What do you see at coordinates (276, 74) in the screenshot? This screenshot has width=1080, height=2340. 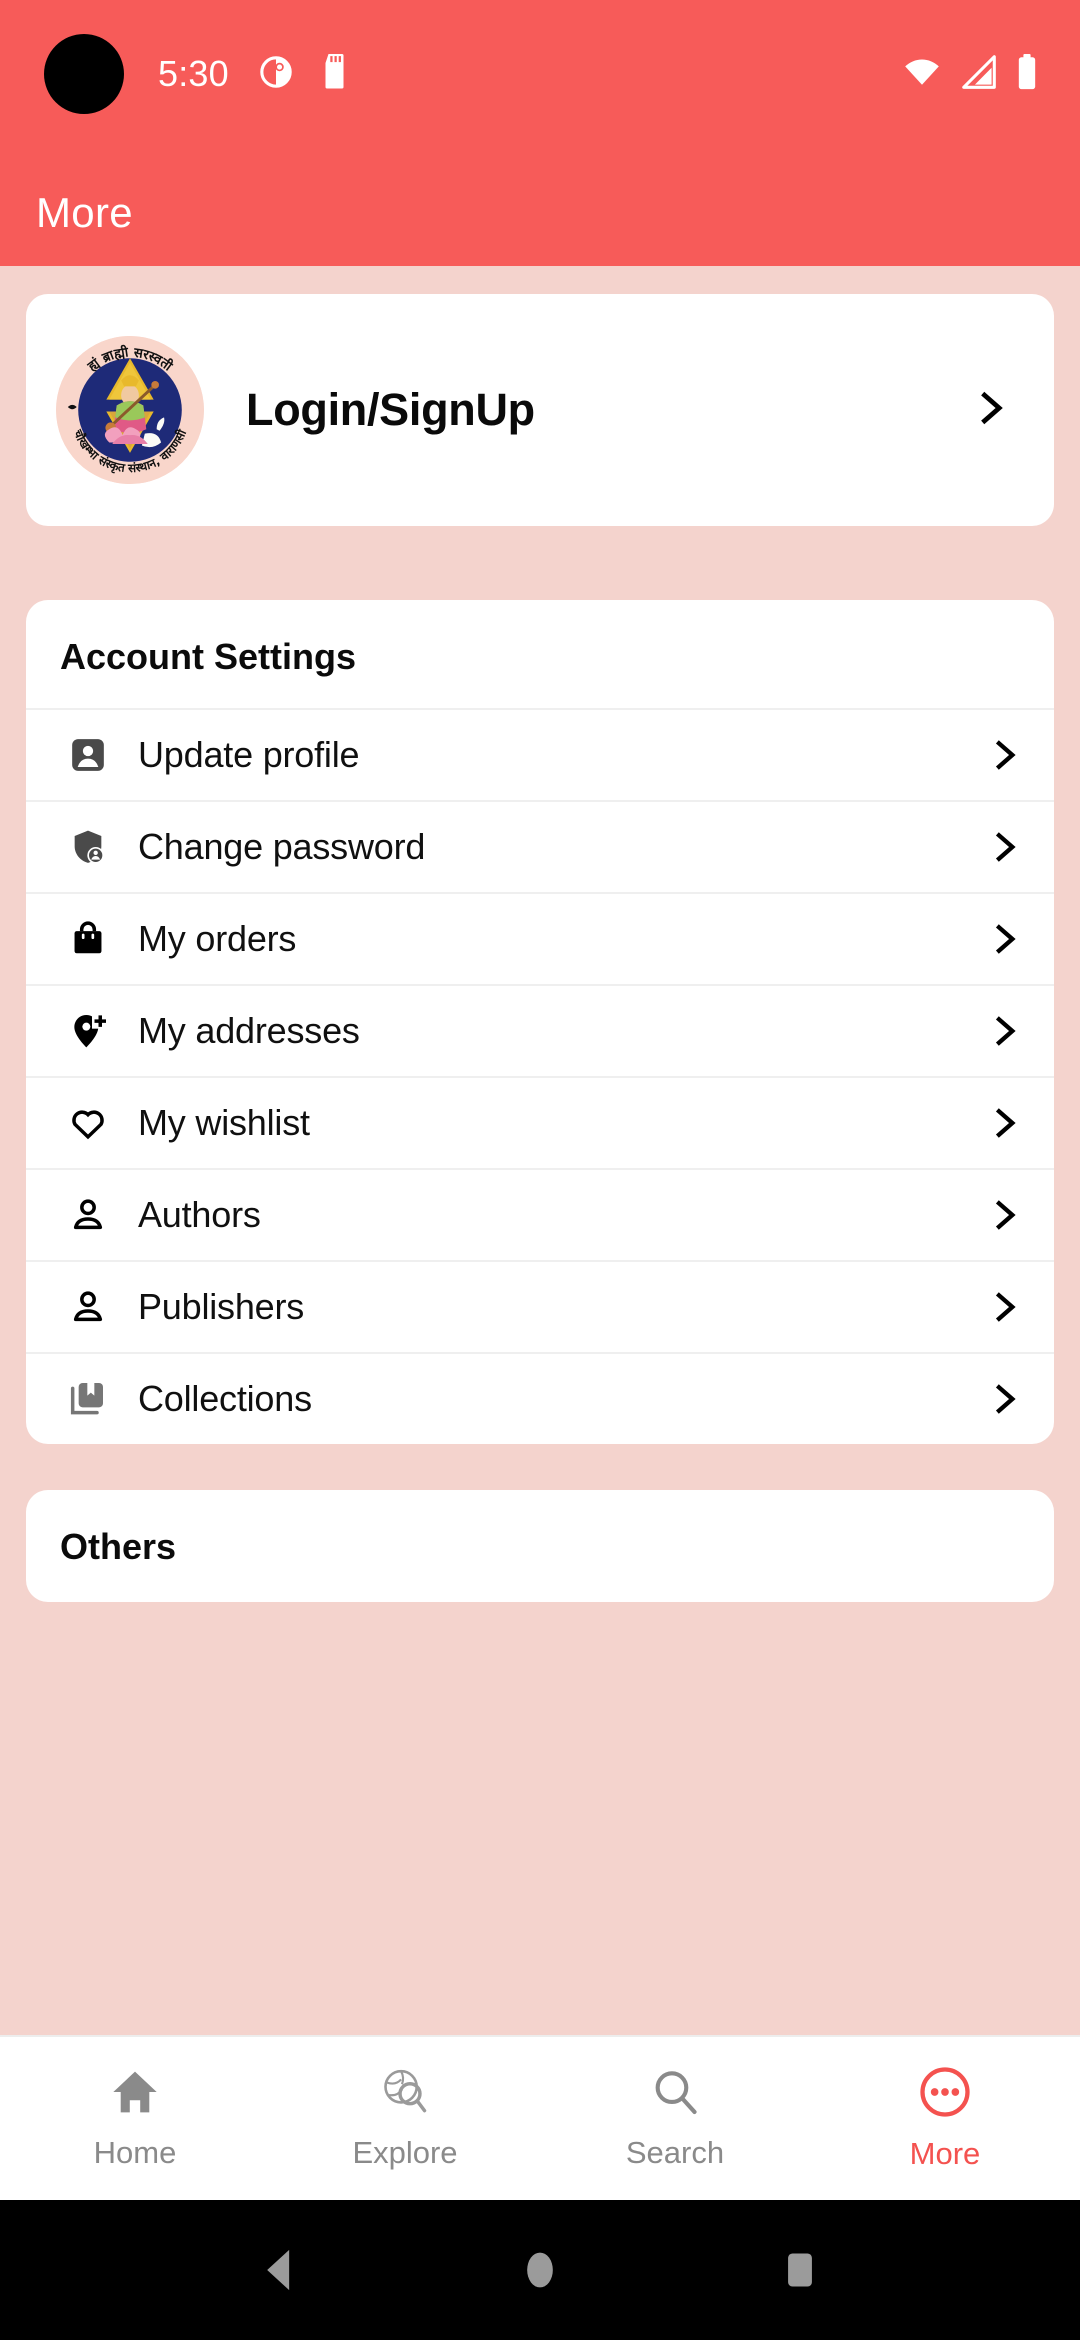 I see `contacts-sync-icon` at bounding box center [276, 74].